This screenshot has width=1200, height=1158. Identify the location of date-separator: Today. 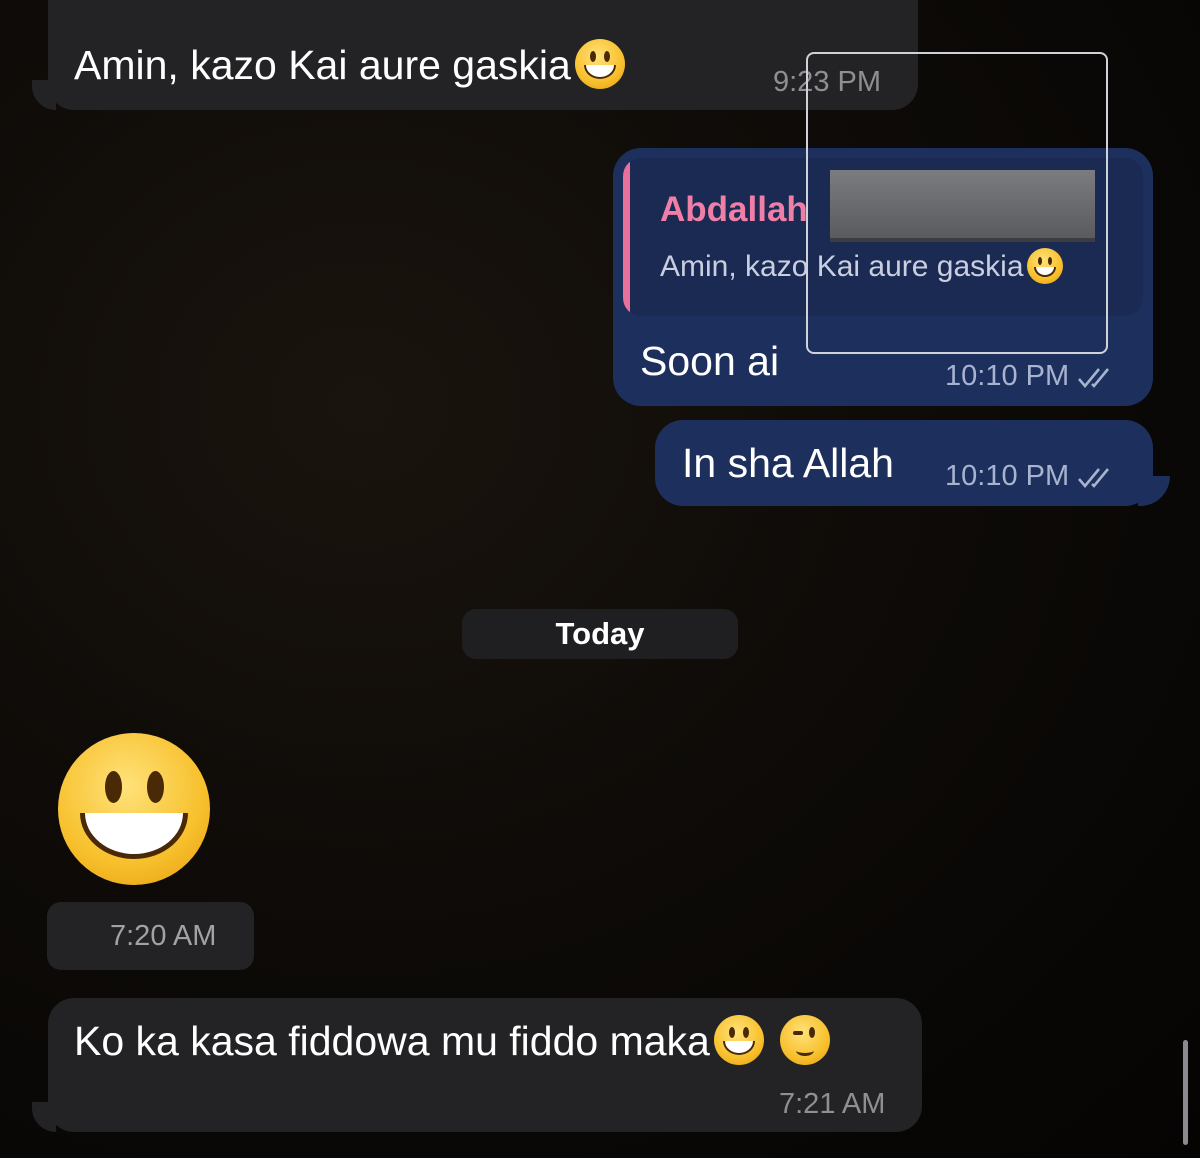
(600, 634).